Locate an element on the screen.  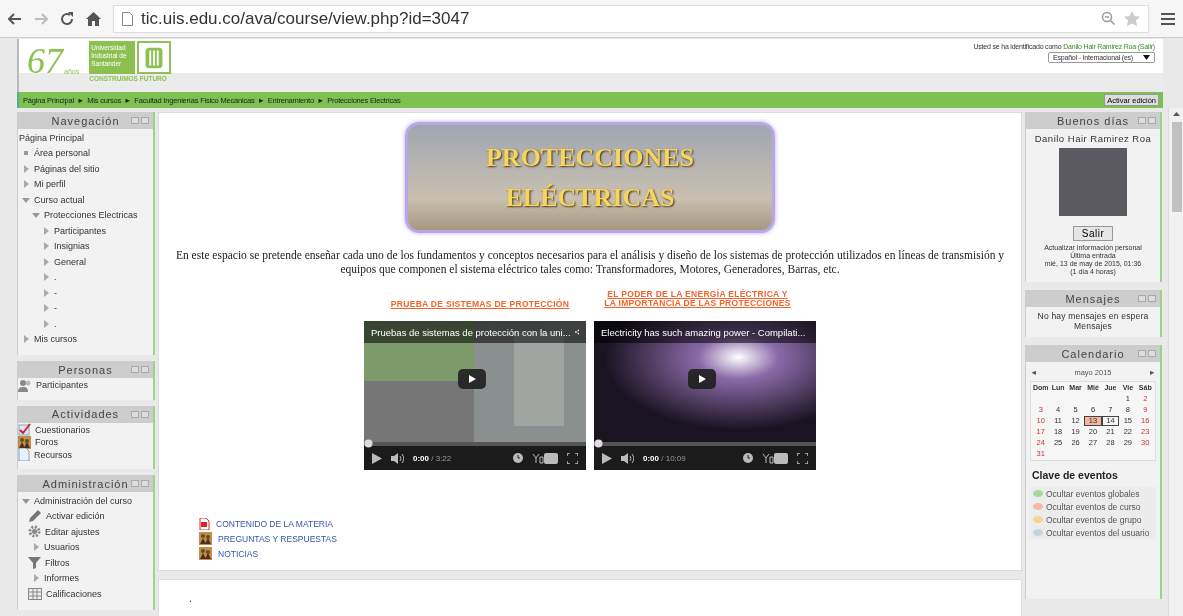
nav-item: Mis cursos is located at coordinates (55, 339).